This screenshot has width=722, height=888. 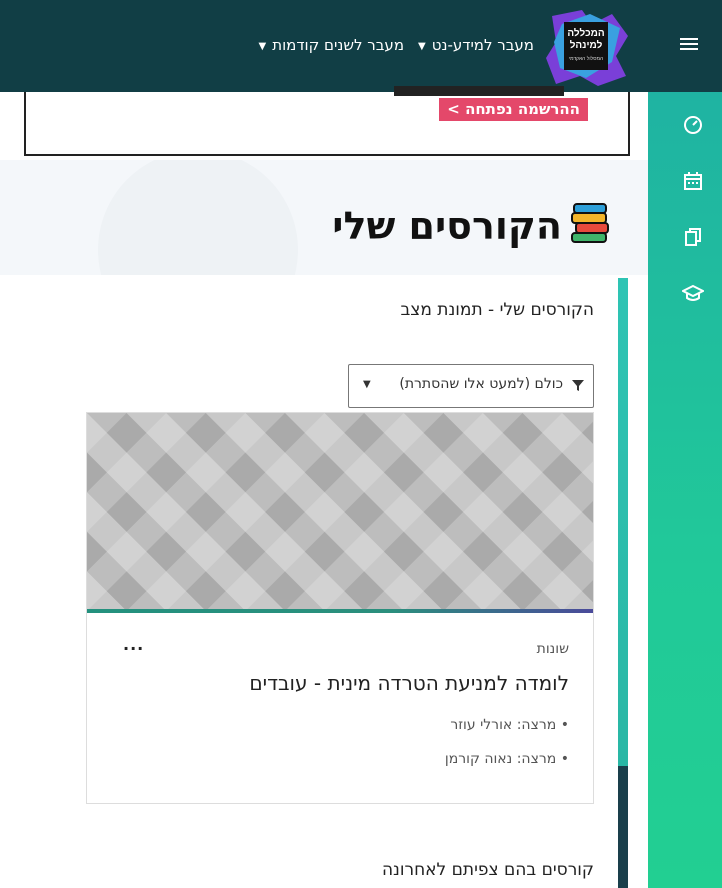 I want to click on logo-line-2: למינהל, so click(x=586, y=45).